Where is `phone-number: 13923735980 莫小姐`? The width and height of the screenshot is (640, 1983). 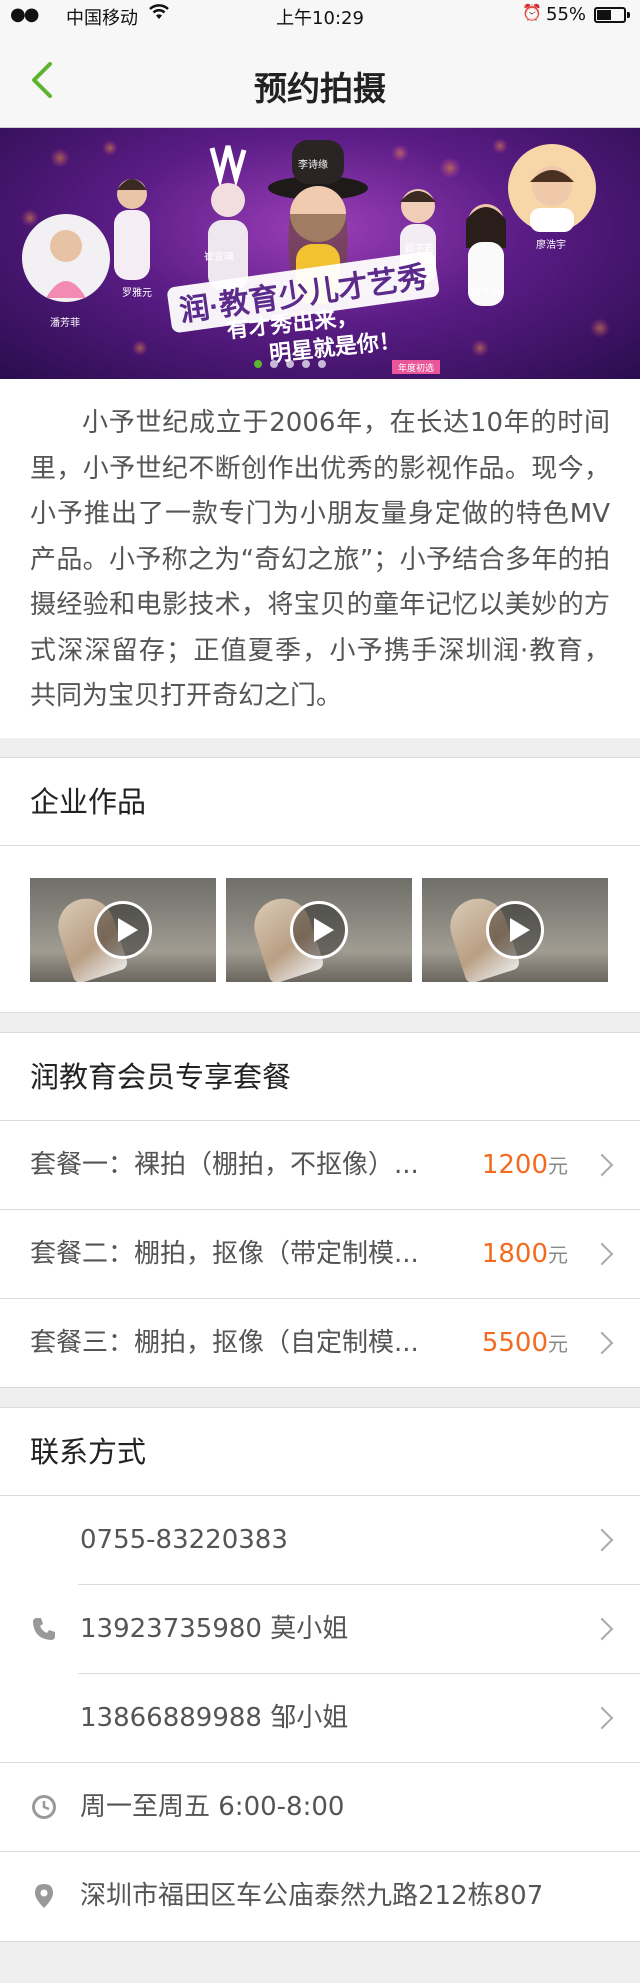
phone-number: 13923735980 莫小姐 is located at coordinates (214, 1629).